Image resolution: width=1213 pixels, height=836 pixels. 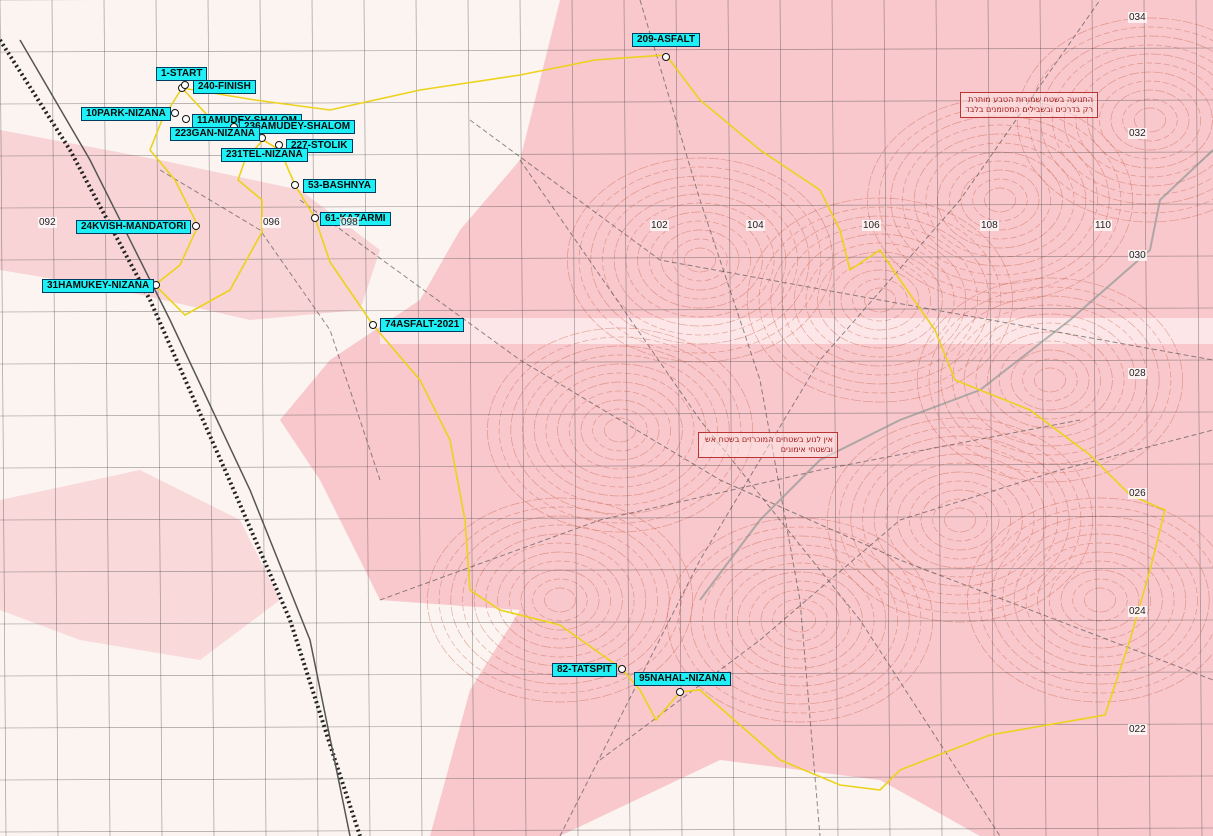 I want to click on grid-x-label: 098, so click(x=349, y=222).